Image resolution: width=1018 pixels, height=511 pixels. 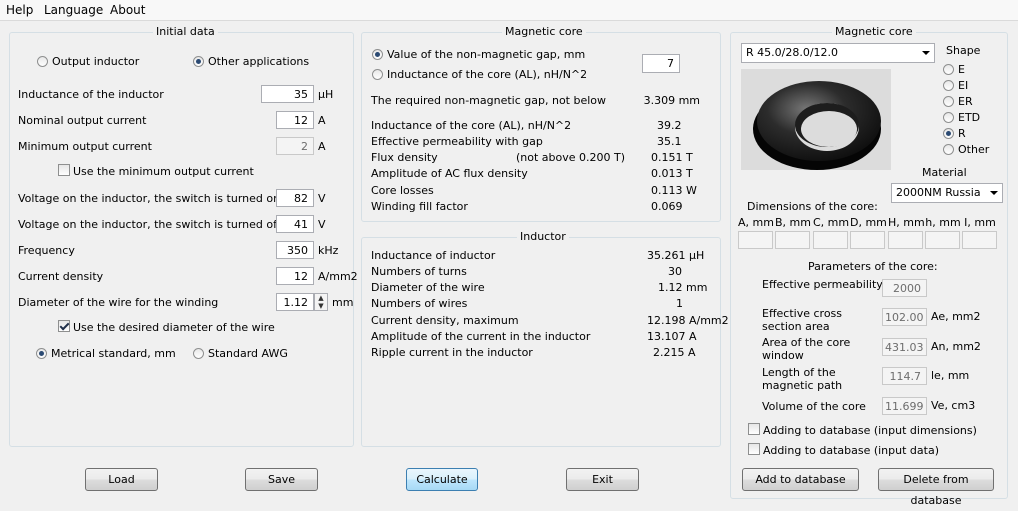 I want to click on shape-title: Shape, so click(x=963, y=50).